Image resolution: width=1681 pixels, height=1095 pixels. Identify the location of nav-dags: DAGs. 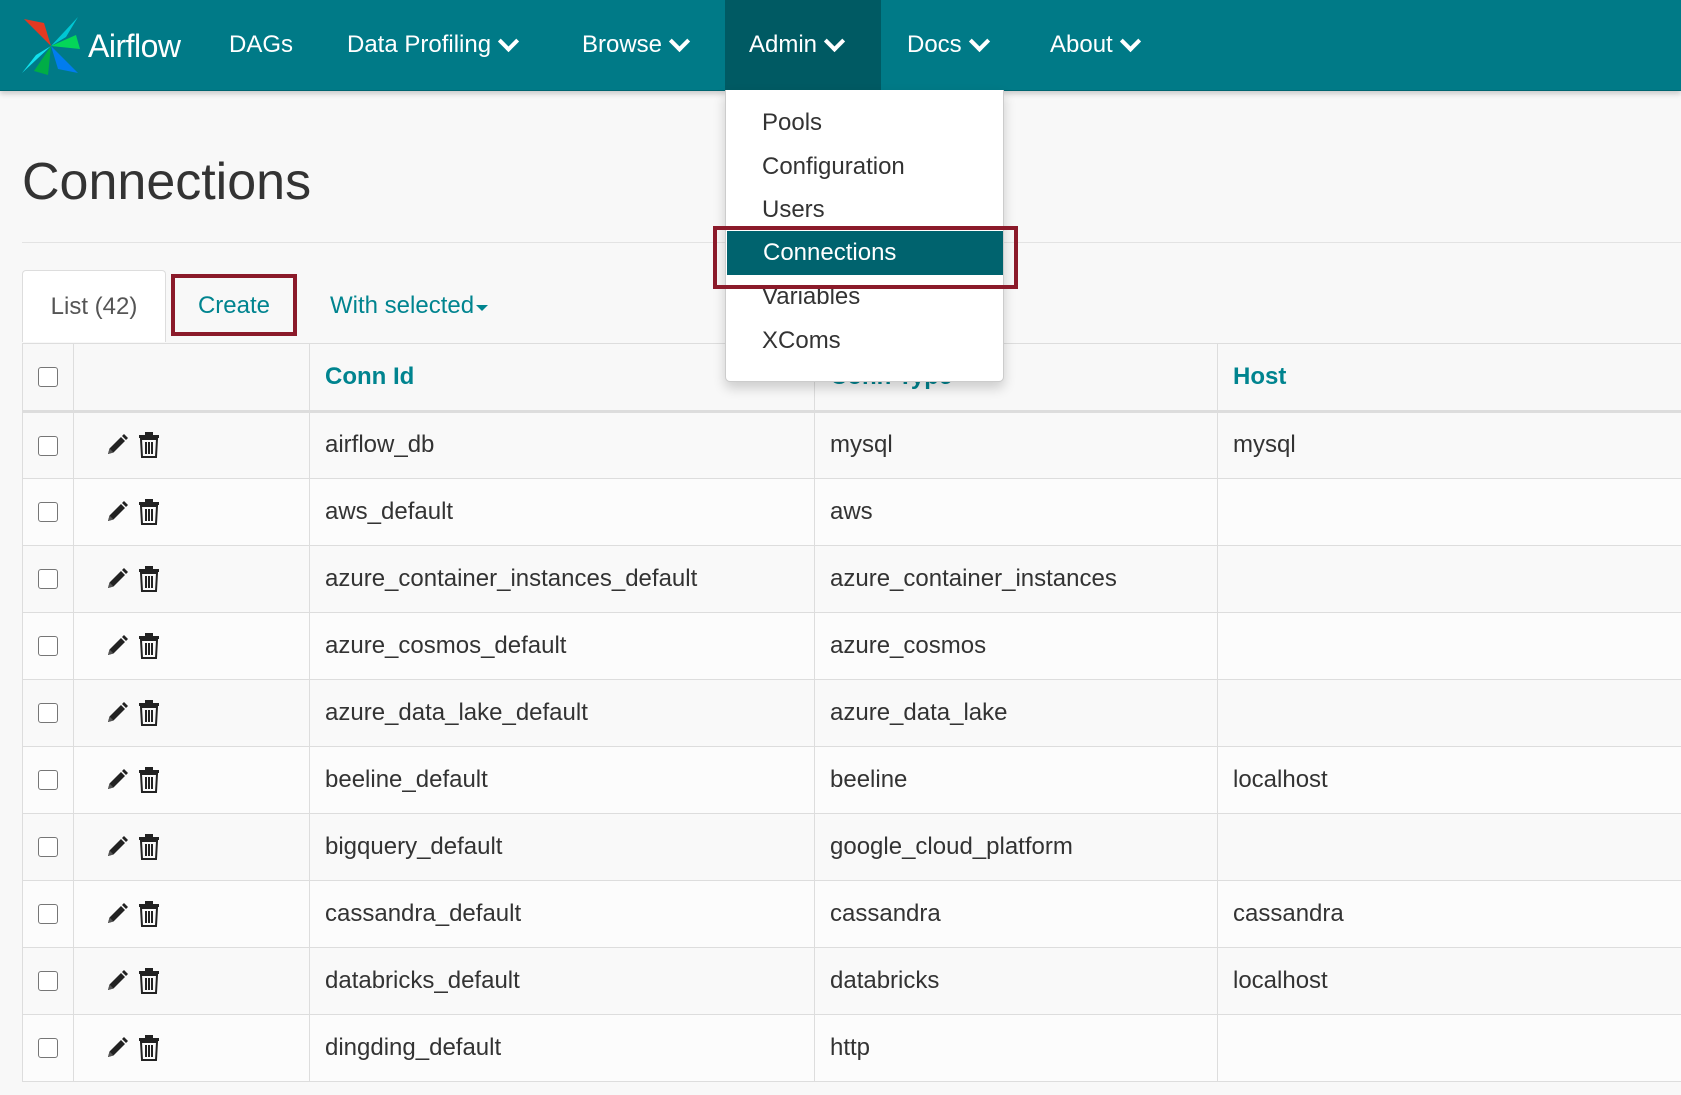
(261, 45).